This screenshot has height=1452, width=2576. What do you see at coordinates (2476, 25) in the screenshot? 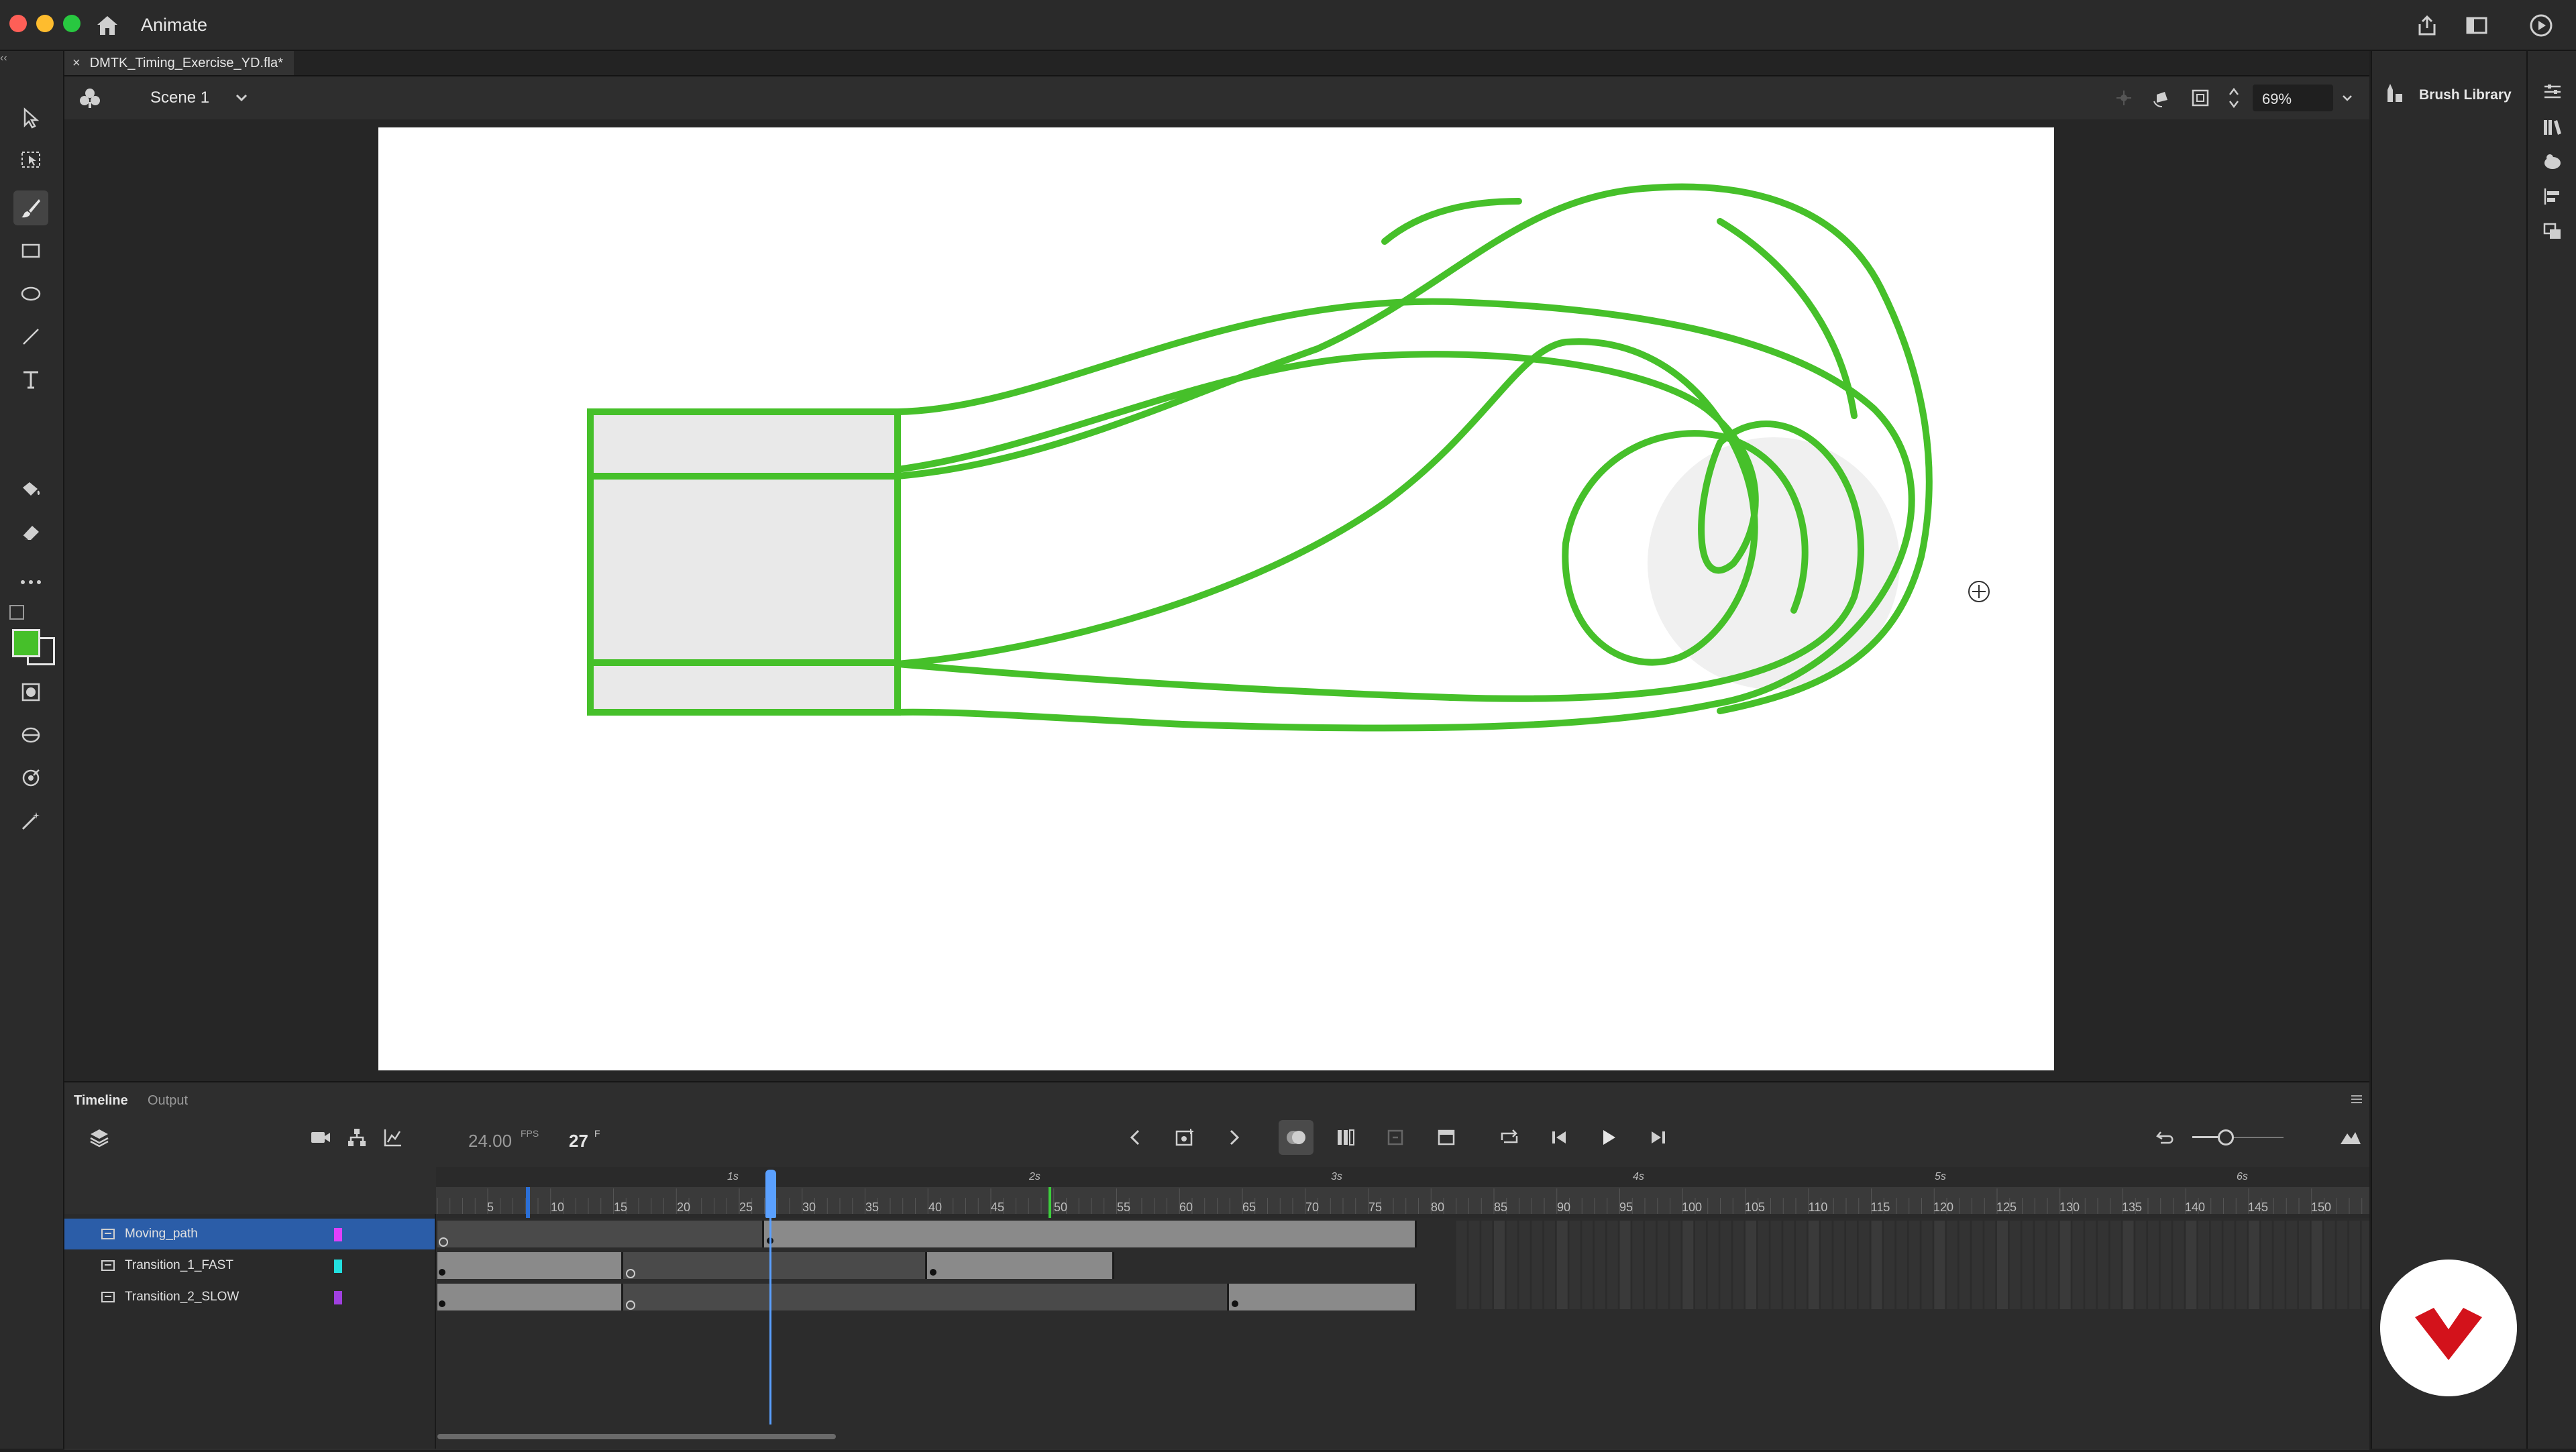
I see `workspace-layout-icon` at bounding box center [2476, 25].